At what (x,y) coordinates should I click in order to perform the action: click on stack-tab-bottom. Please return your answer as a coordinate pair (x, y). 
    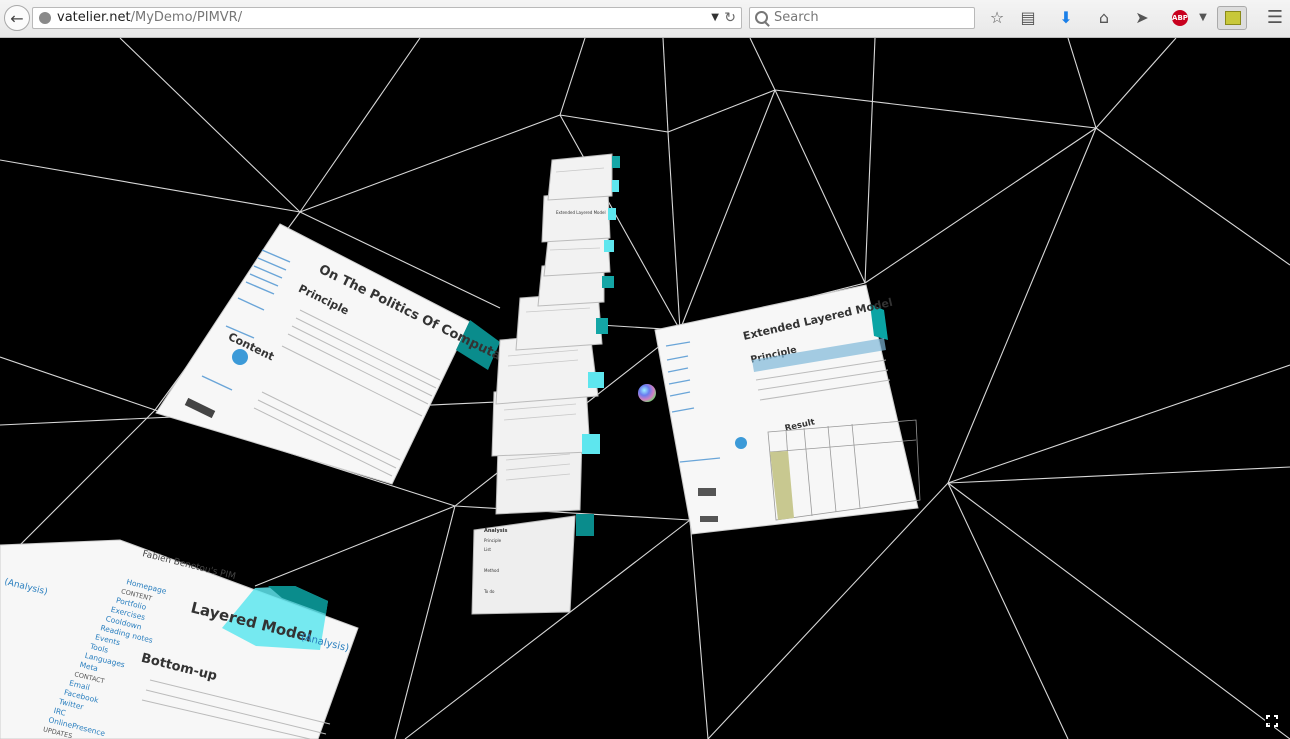
    Looking at the image, I should click on (585, 525).